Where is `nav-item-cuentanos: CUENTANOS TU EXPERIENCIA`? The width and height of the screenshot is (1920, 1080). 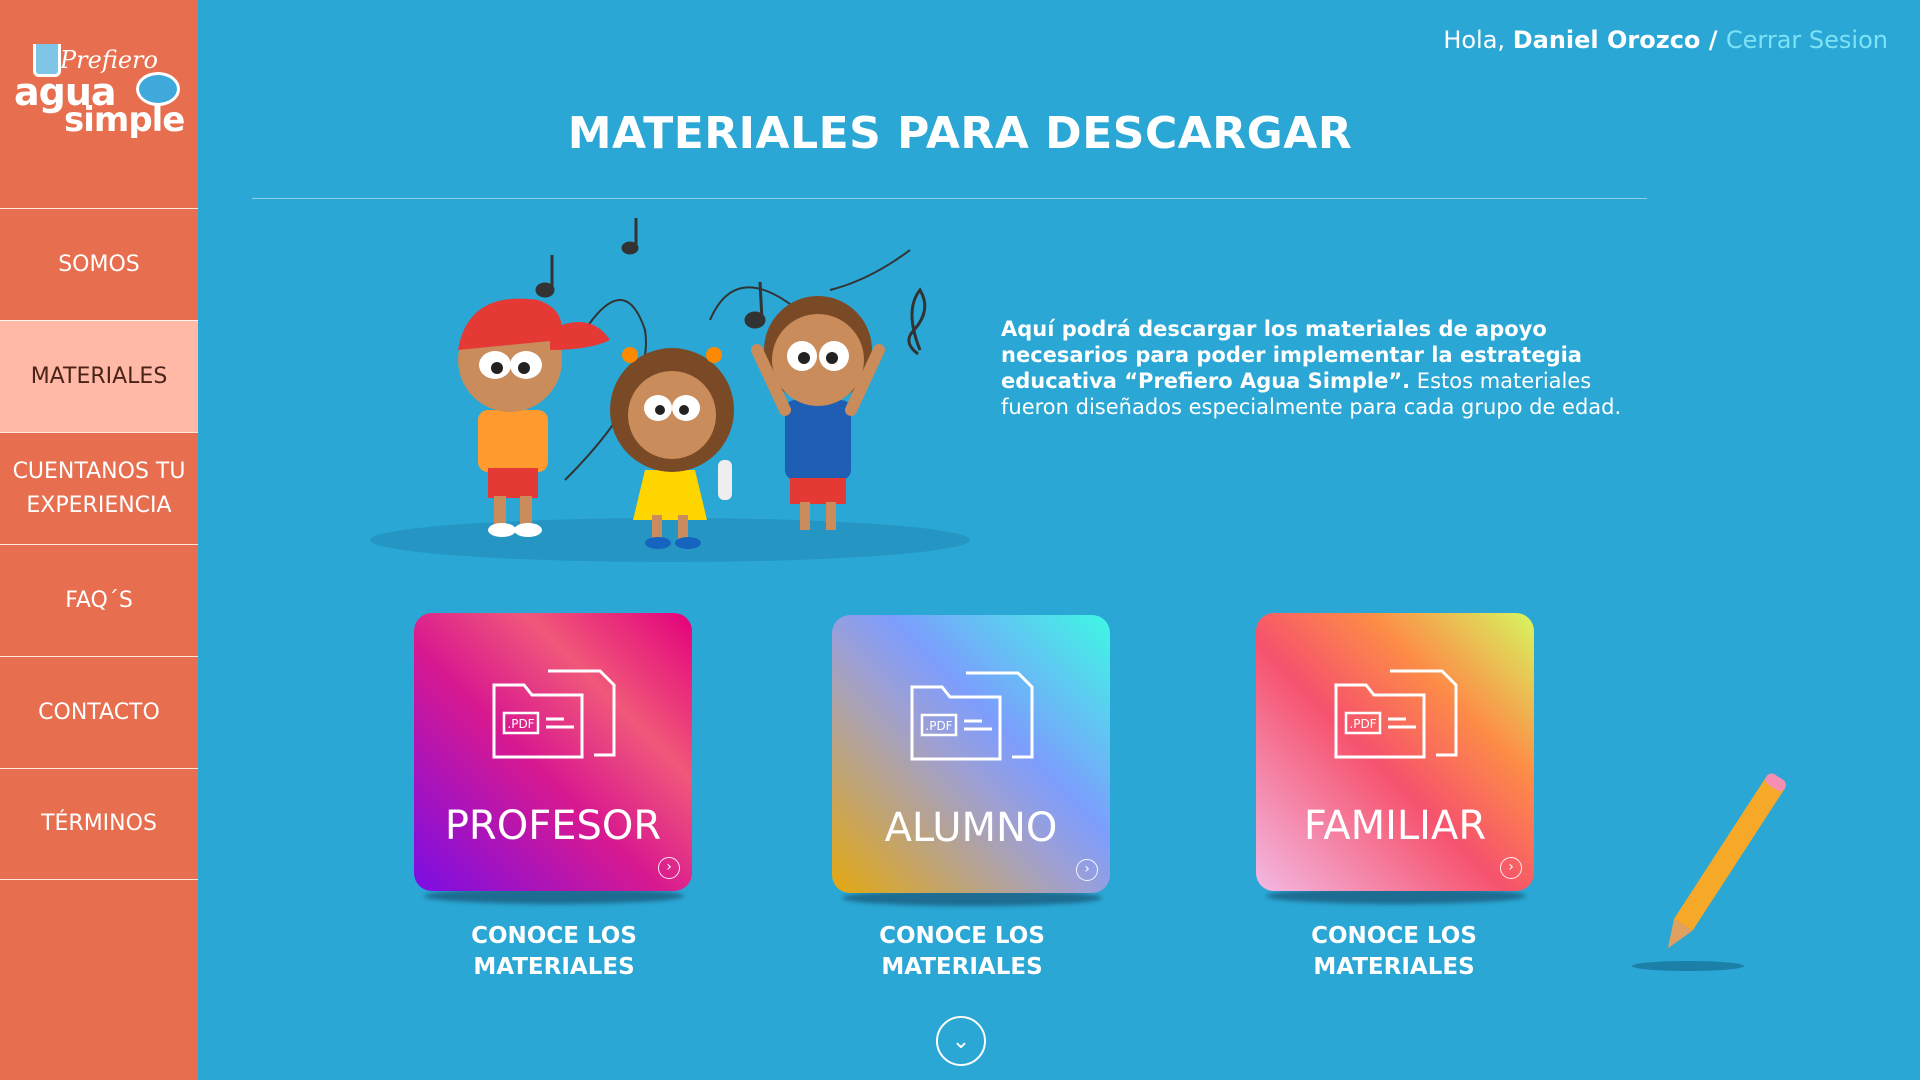
nav-item-cuentanos: CUENTANOS TU EXPERIENCIA is located at coordinates (99, 488).